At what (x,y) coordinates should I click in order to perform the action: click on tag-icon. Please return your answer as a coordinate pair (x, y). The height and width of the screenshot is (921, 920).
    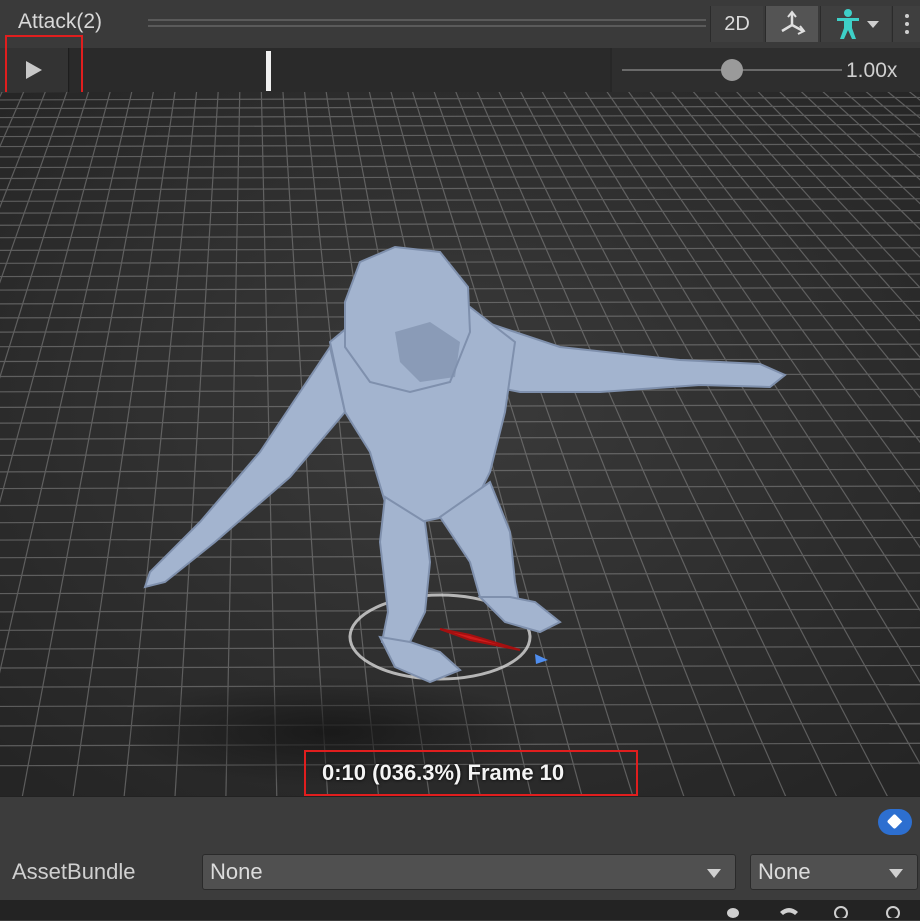
    Looking at the image, I should click on (895, 822).